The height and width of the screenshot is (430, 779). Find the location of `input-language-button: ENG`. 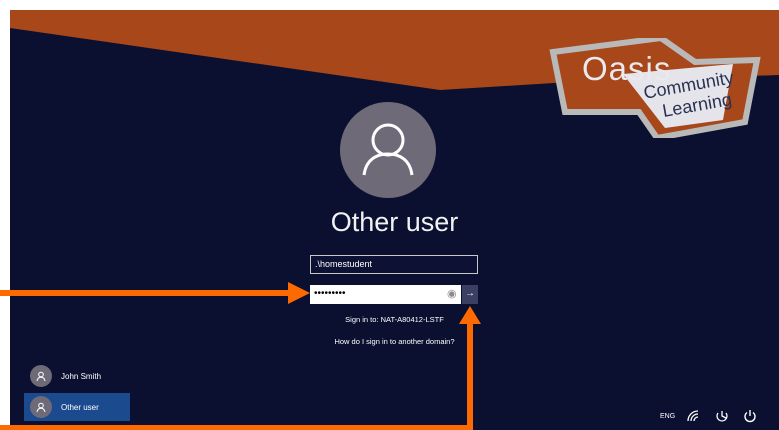

input-language-button: ENG is located at coordinates (667, 417).